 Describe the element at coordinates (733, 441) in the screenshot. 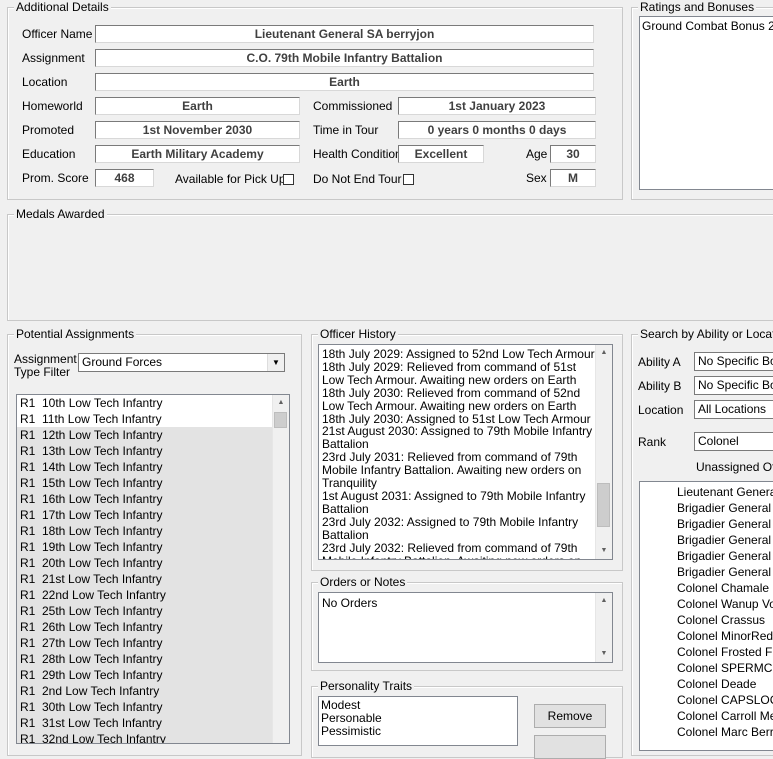

I see `rank-select: Colonel` at that location.